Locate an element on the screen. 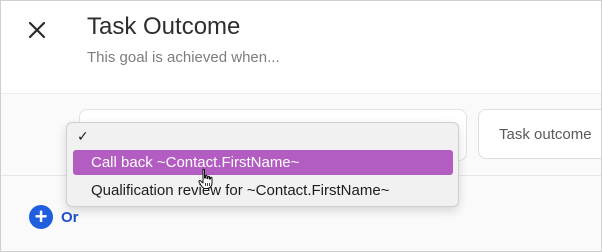 The height and width of the screenshot is (252, 602). close-icon is located at coordinates (37, 30).